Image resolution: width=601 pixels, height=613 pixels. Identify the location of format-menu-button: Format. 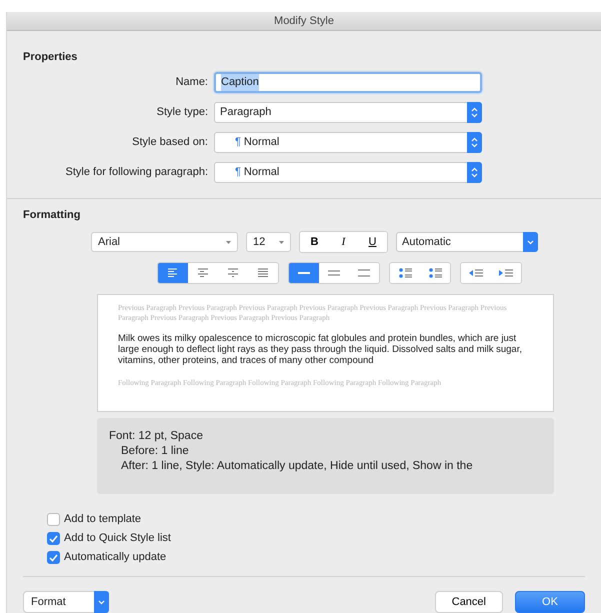
(66, 602).